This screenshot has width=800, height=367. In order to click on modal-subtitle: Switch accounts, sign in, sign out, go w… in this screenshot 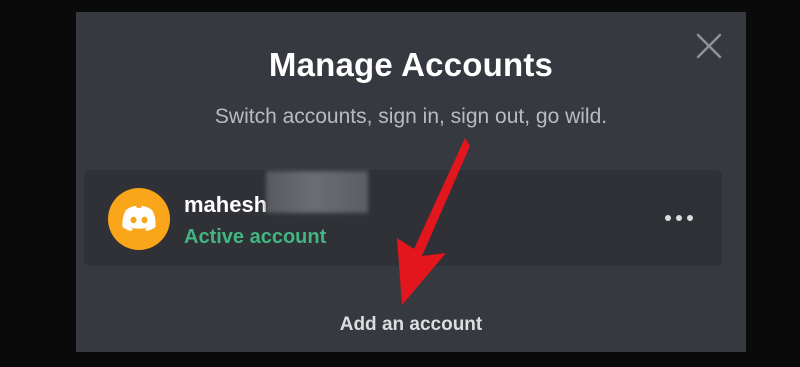, I will do `click(411, 116)`.